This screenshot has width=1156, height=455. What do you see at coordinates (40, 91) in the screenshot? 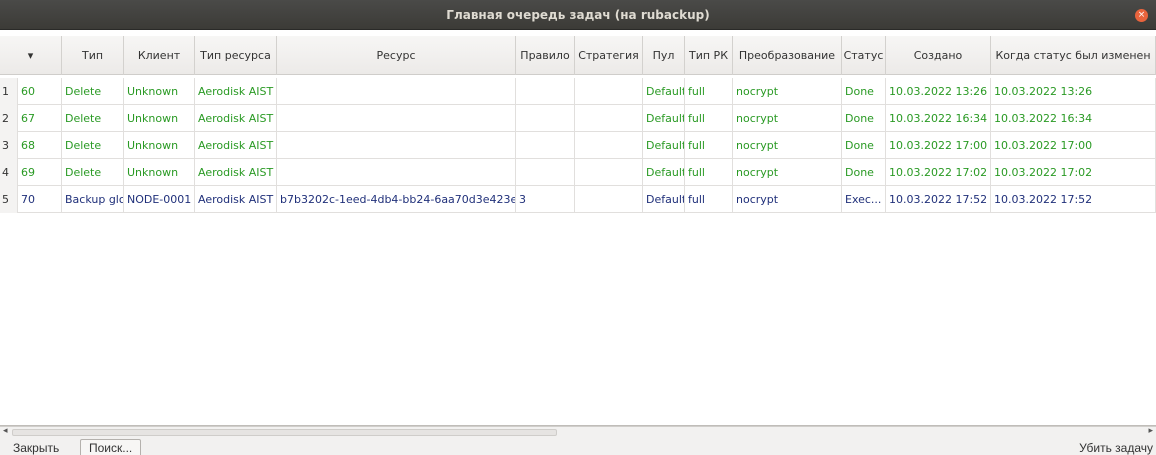
I see `task-id: 60` at bounding box center [40, 91].